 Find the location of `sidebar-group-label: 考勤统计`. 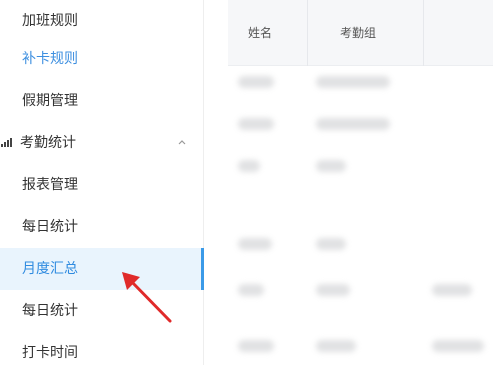

sidebar-group-label: 考勤统计 is located at coordinates (48, 143).